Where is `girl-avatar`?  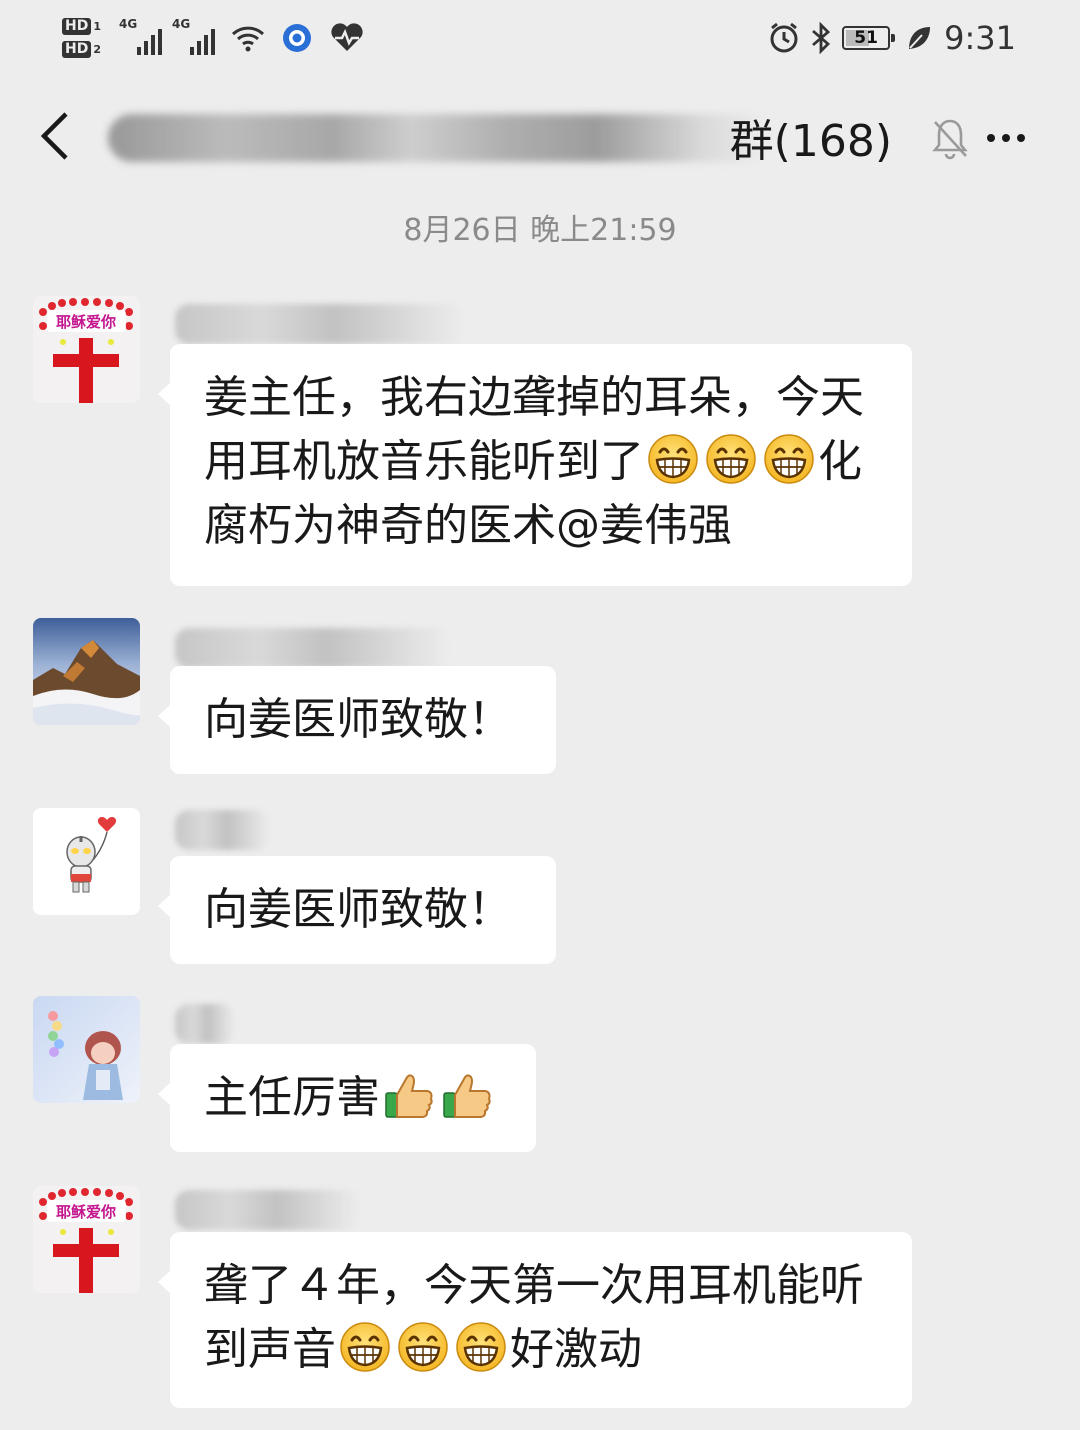
girl-avatar is located at coordinates (86, 1049).